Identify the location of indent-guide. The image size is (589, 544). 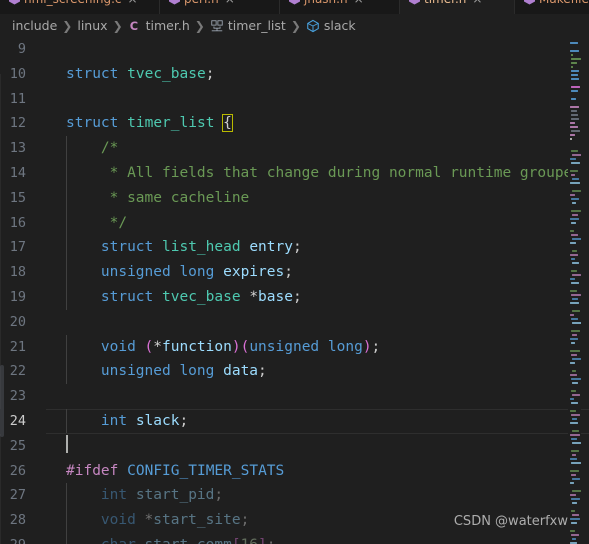
(66, 248).